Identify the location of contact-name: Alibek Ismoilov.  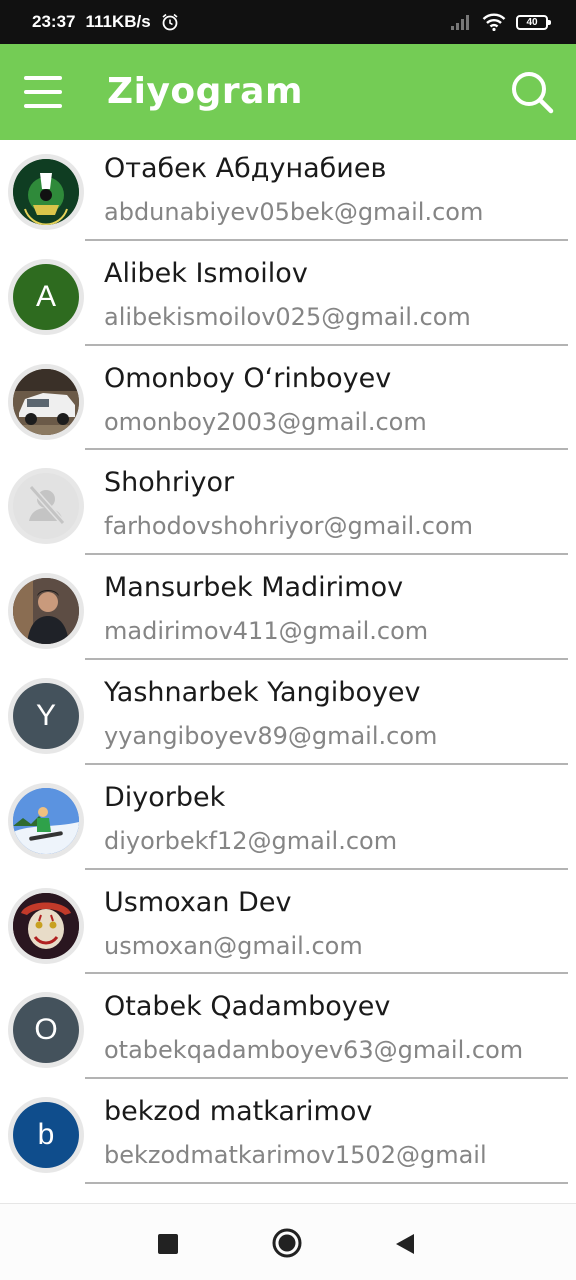
(206, 273).